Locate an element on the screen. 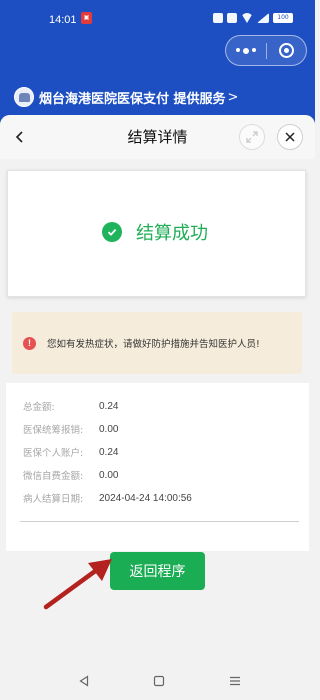 The image size is (320, 700). status-time: 14:01 is located at coordinates (63, 20).